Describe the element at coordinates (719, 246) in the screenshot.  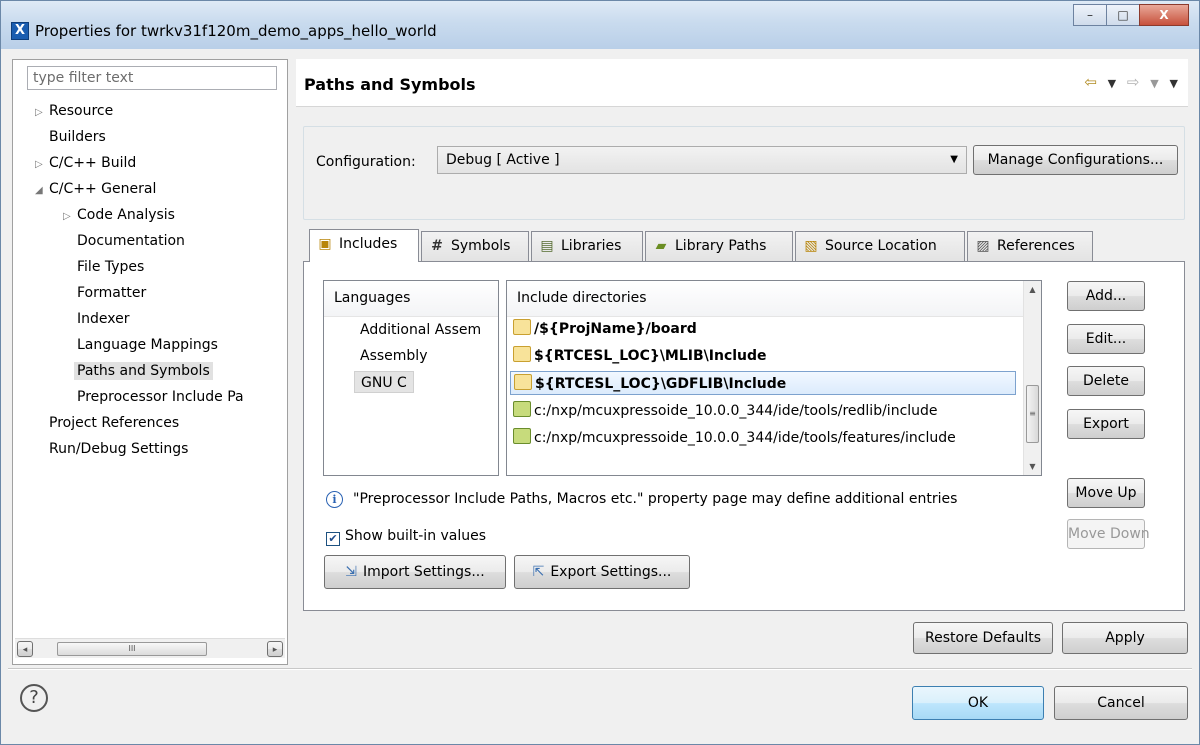
I see `tab-library-paths: ▰ Library Paths` at that location.